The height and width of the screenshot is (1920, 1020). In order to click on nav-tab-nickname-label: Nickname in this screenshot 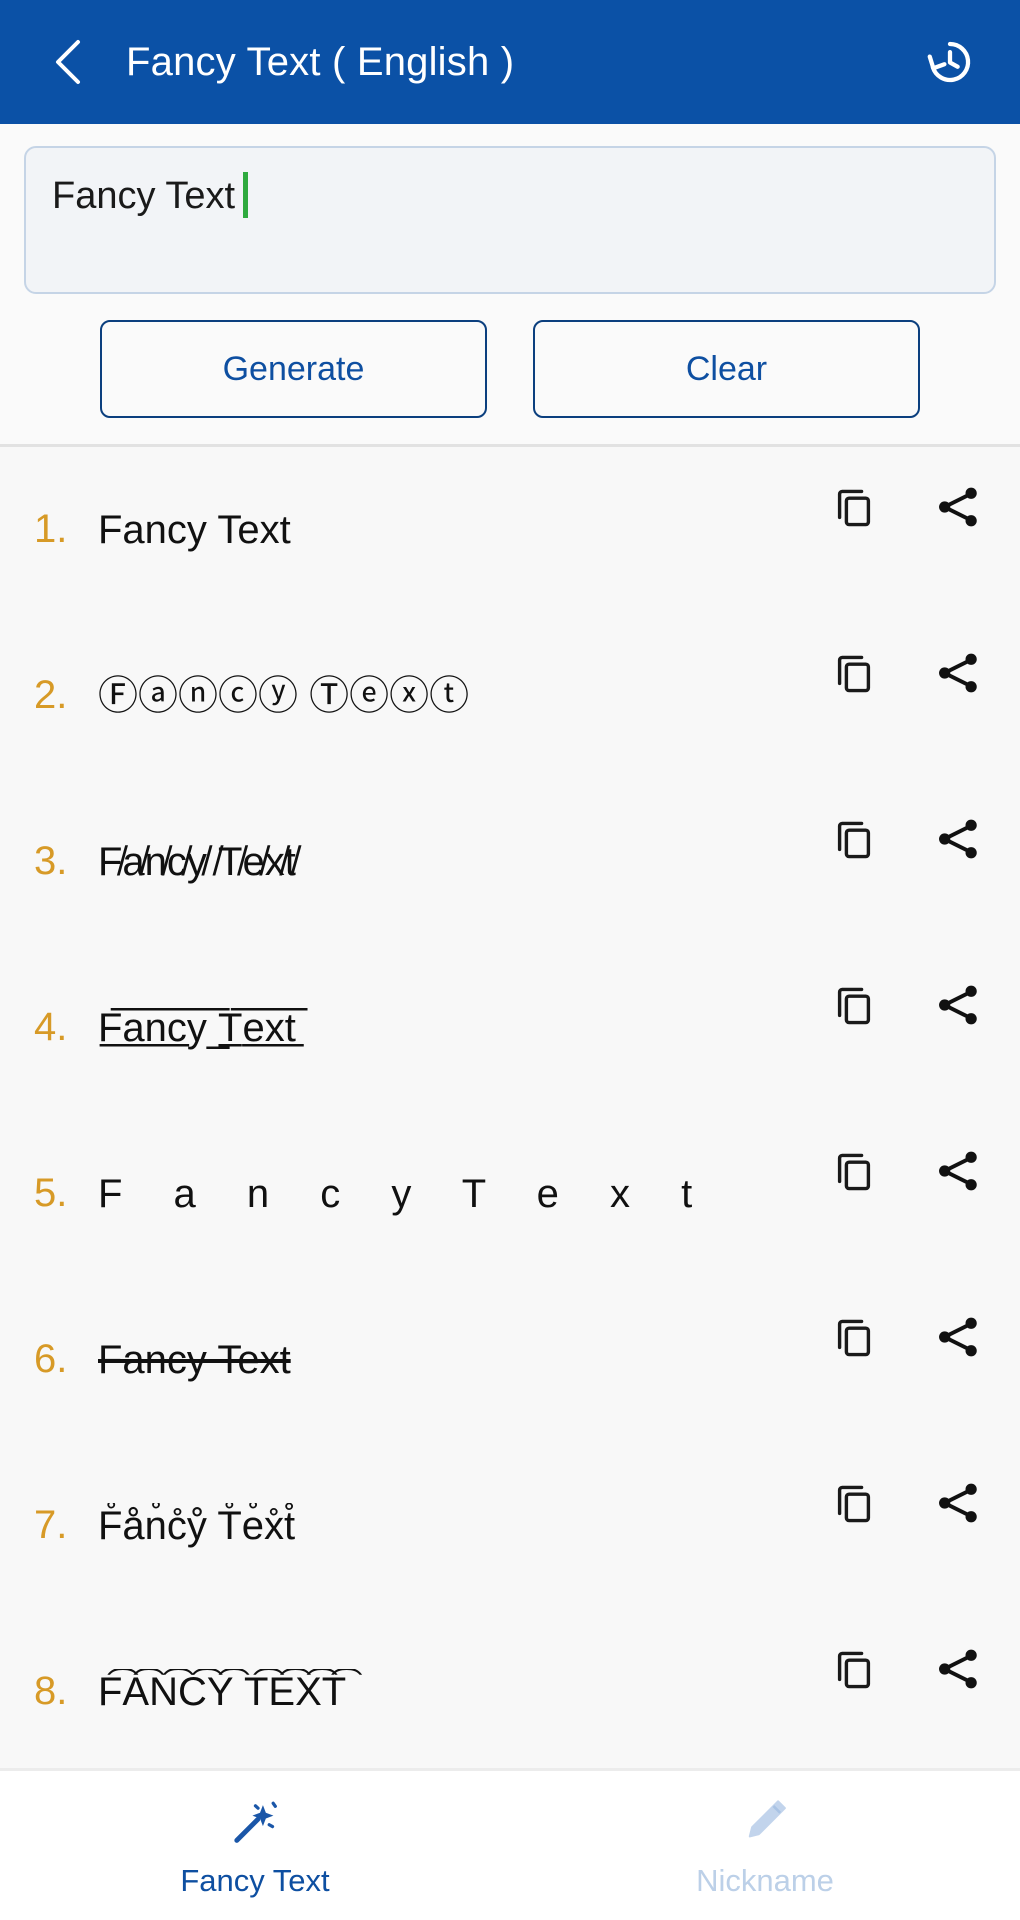, I will do `click(765, 1880)`.